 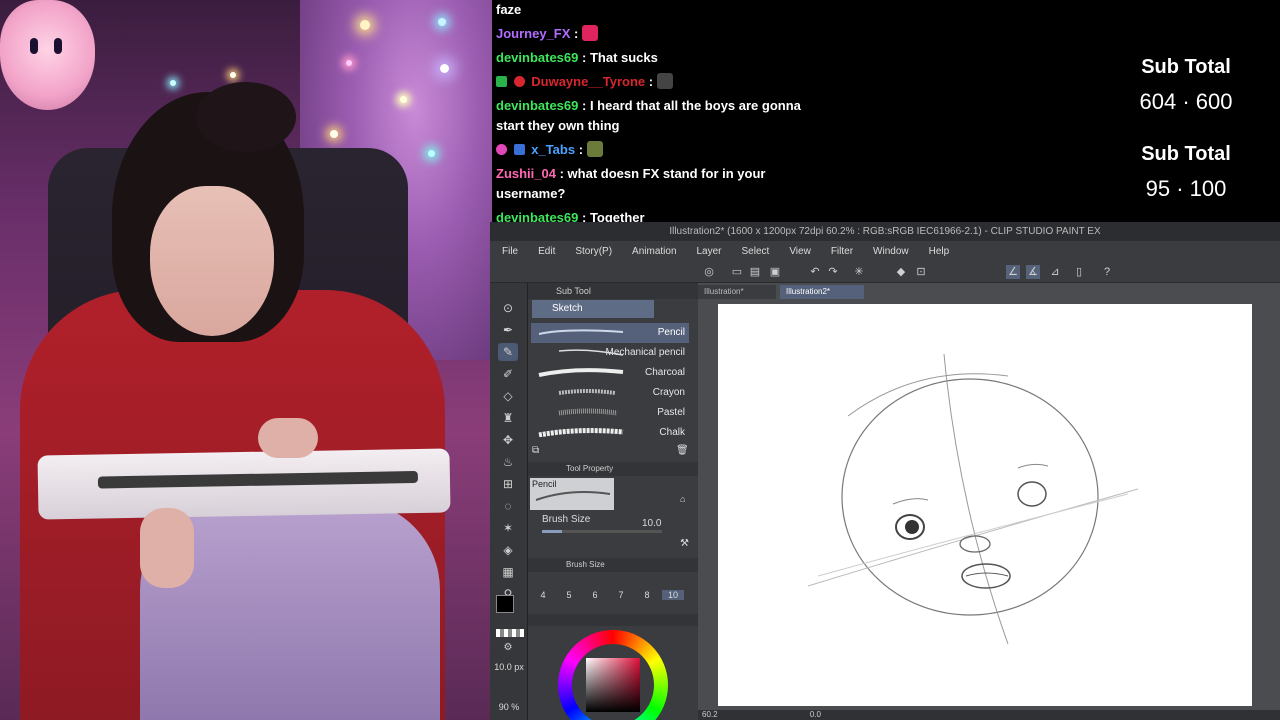 I want to click on decoration-tool-icon: ♜, so click(x=508, y=418).